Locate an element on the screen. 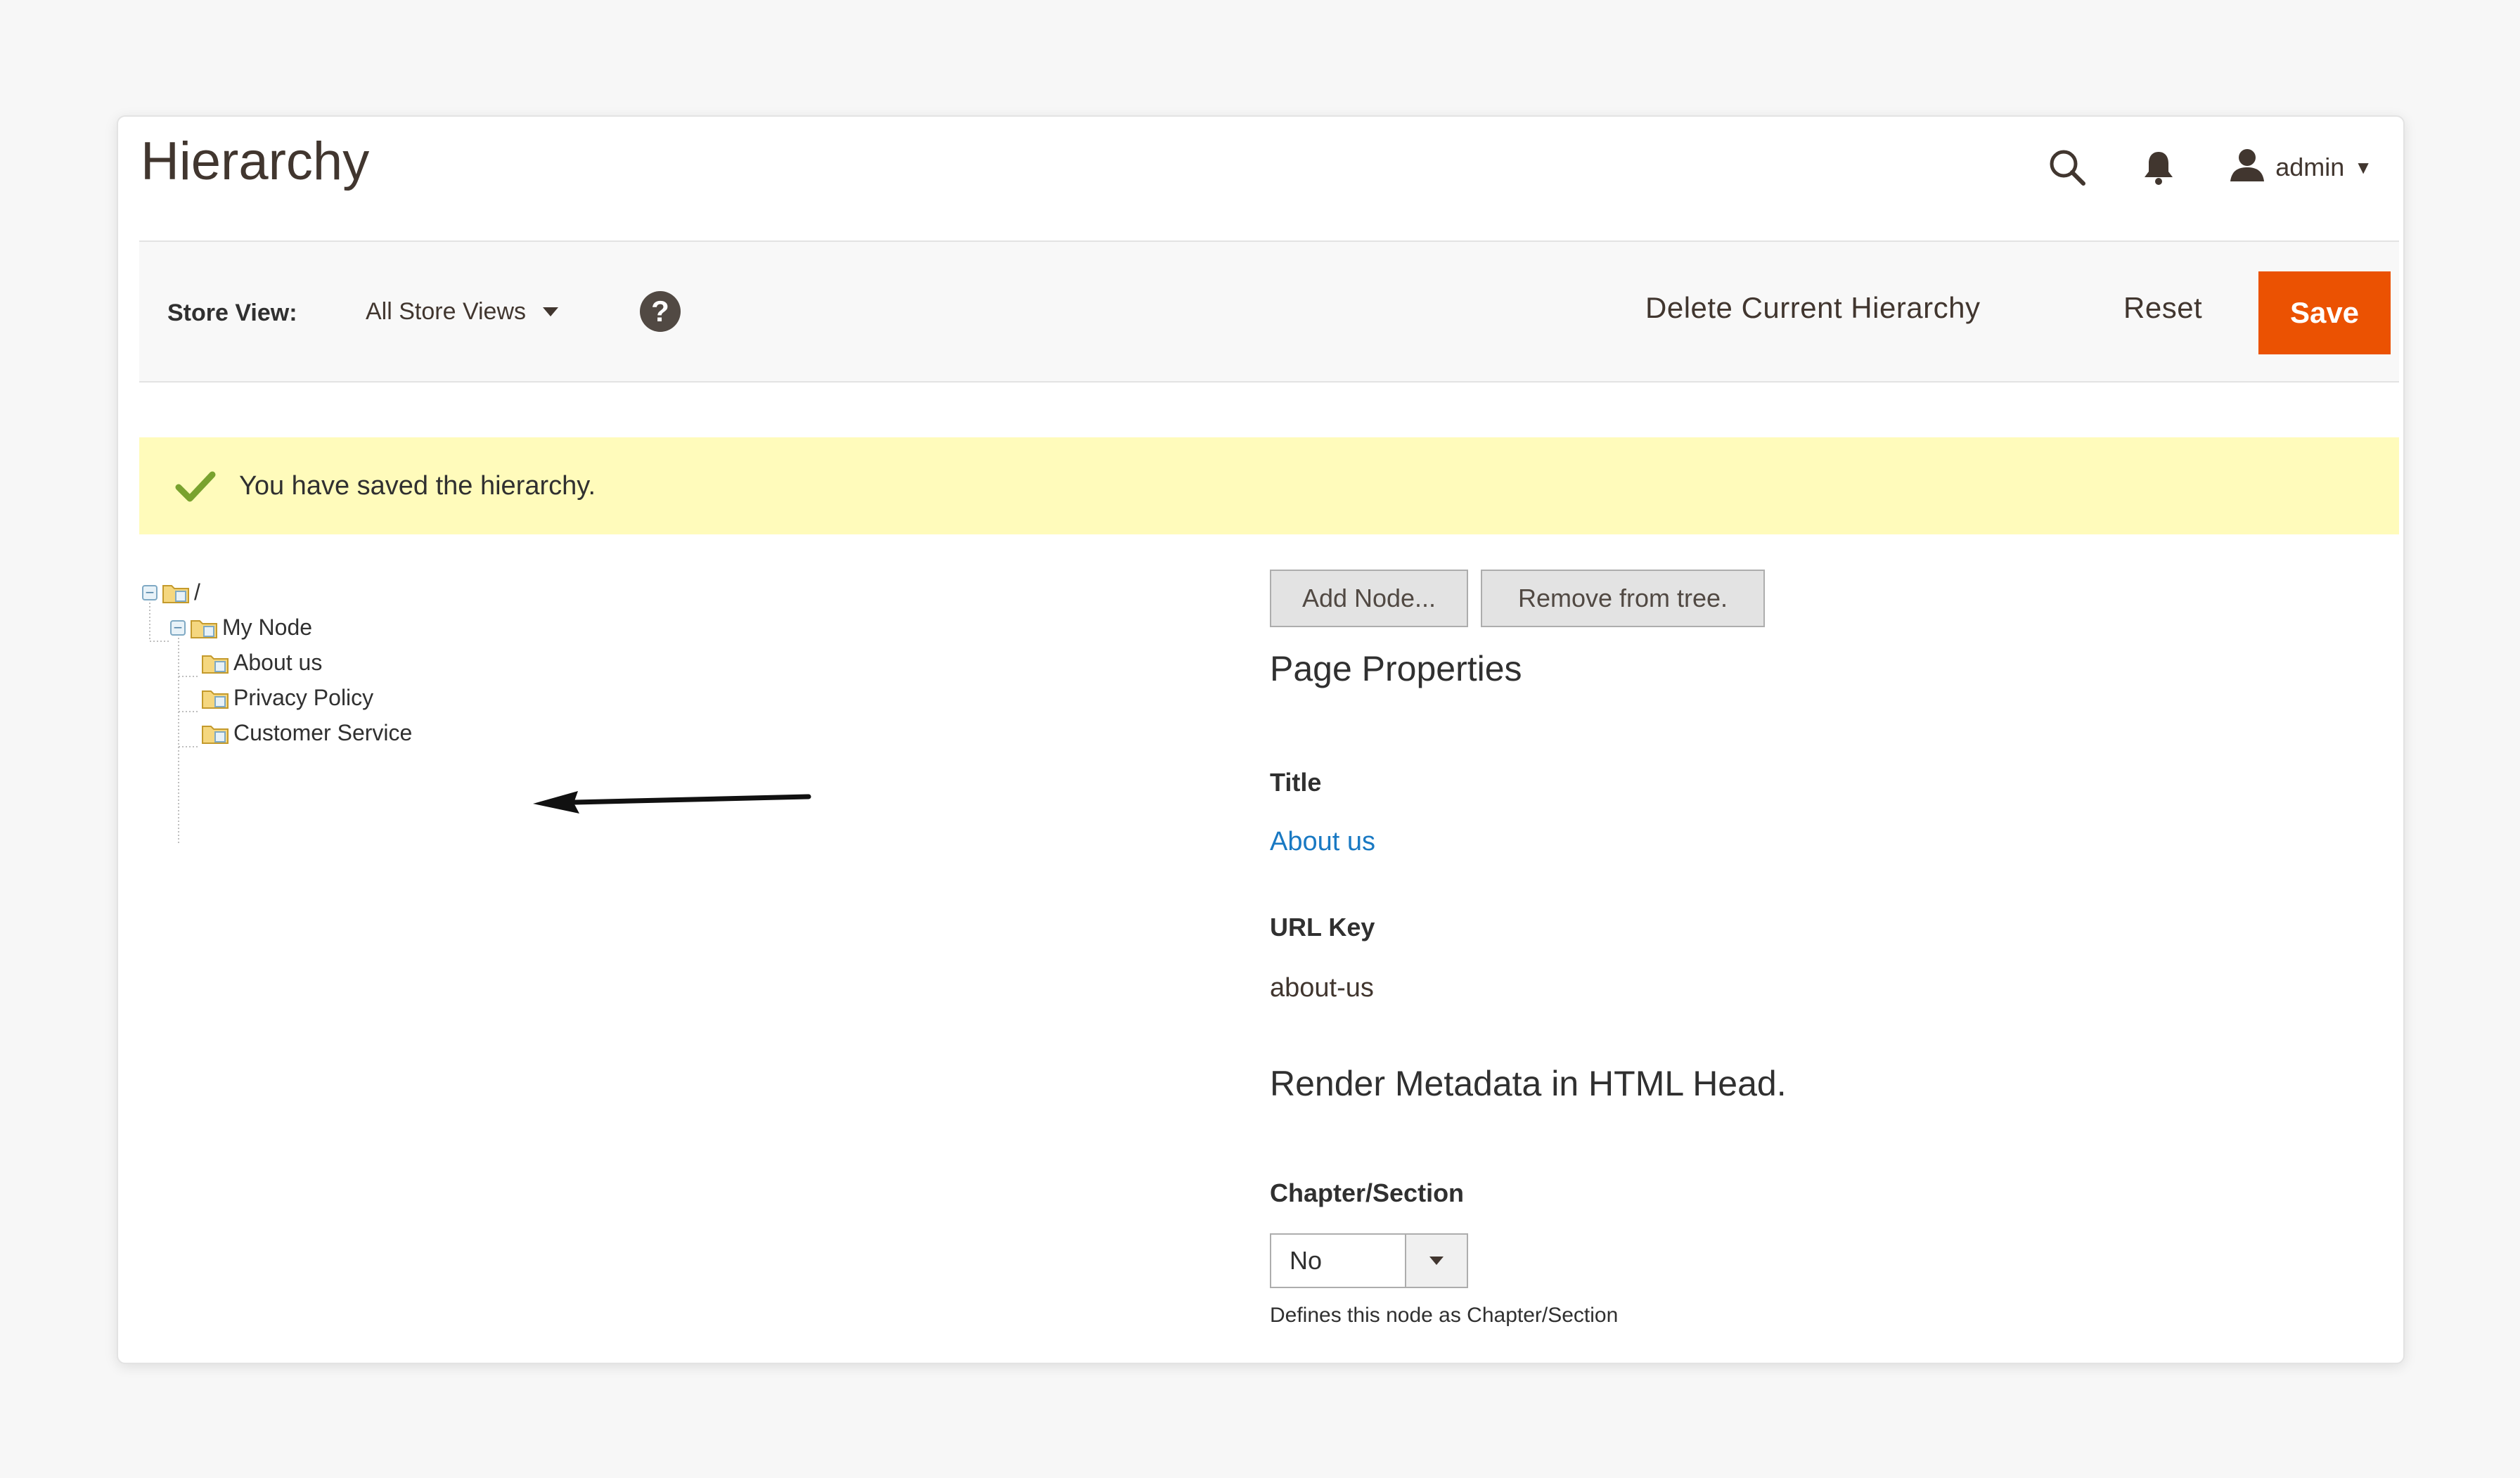 This screenshot has height=1478, width=2520. tree-node-my-node: − My Node is located at coordinates (241, 628).